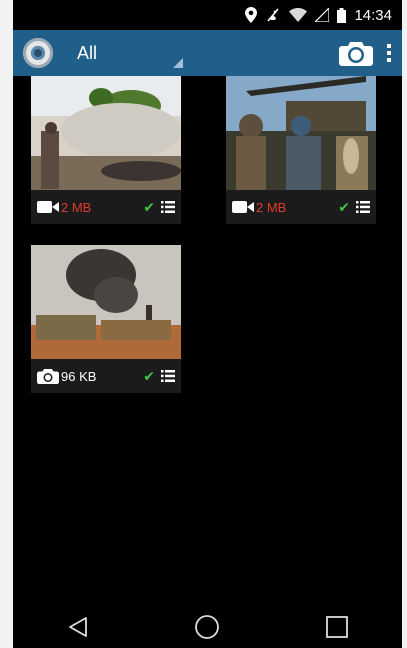 This screenshot has height=648, width=407. I want to click on camera-icon, so click(356, 53).